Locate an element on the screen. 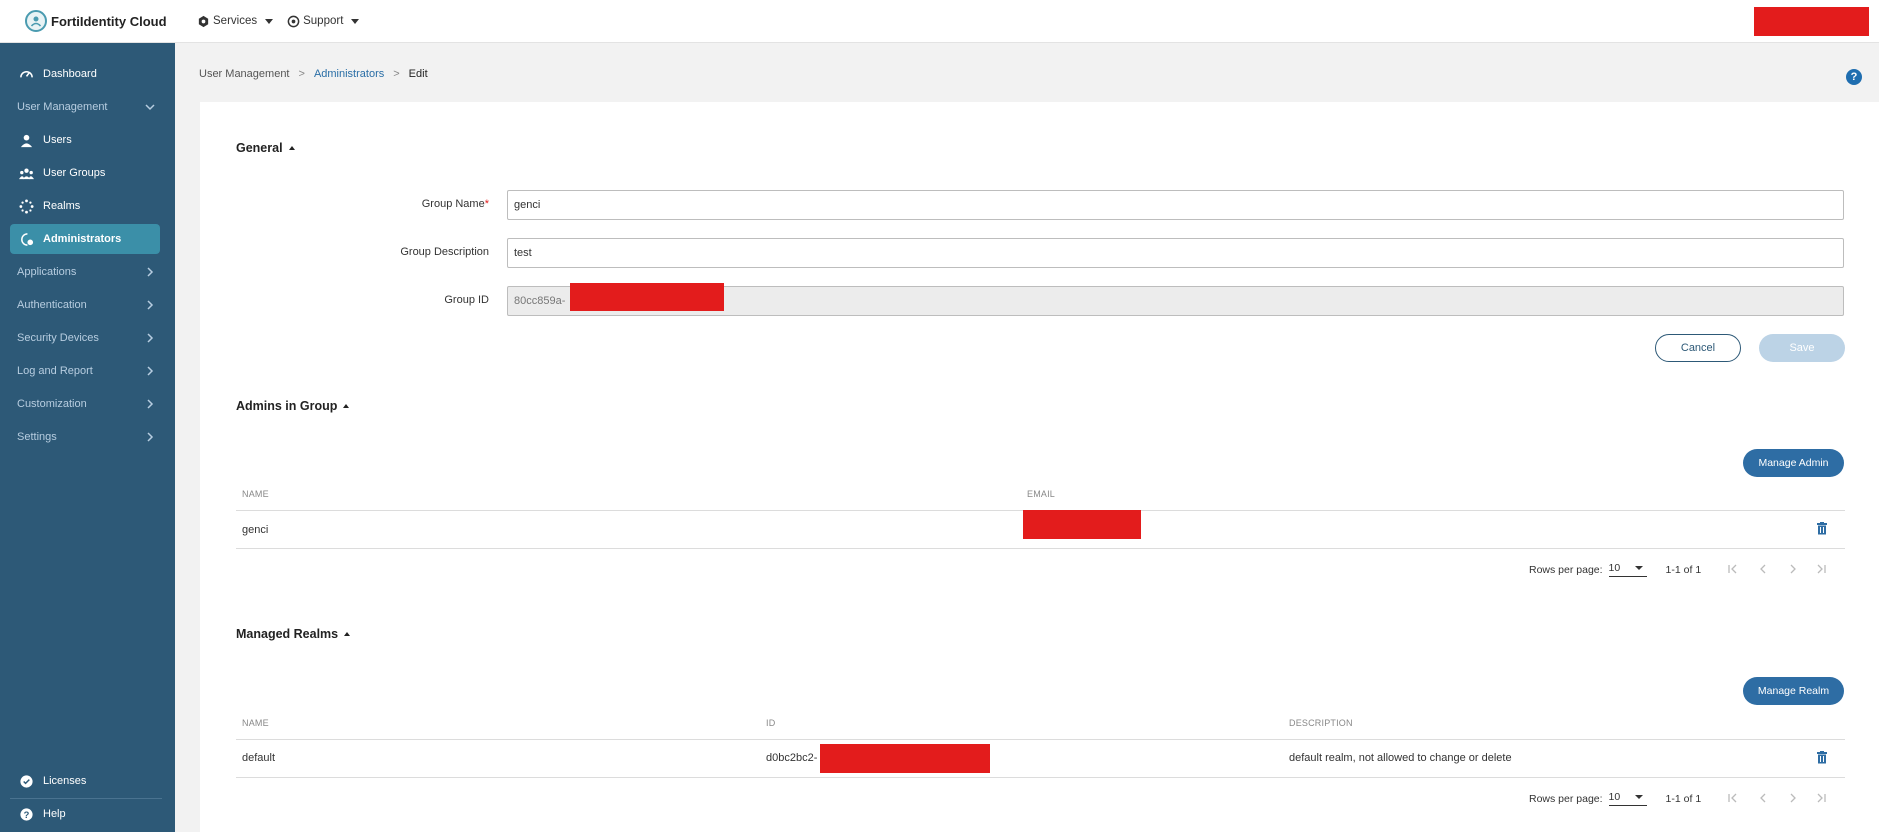 Image resolution: width=1879 pixels, height=832 pixels. sidebar-item-licenses: Licenses is located at coordinates (85, 781).